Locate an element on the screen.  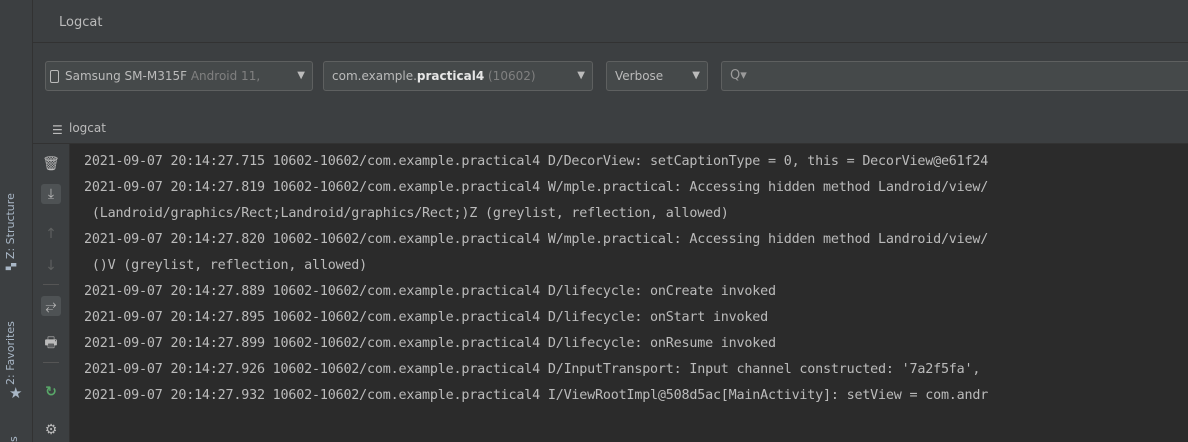
device-name: Samsung SM-M315F is located at coordinates (126, 76).